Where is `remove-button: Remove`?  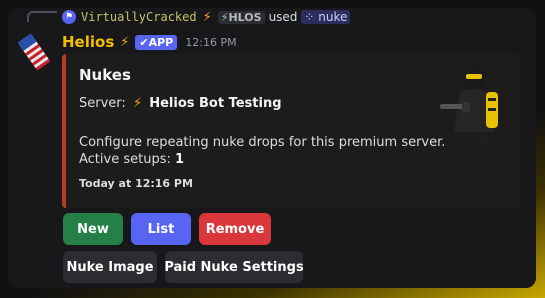 remove-button: Remove is located at coordinates (235, 229).